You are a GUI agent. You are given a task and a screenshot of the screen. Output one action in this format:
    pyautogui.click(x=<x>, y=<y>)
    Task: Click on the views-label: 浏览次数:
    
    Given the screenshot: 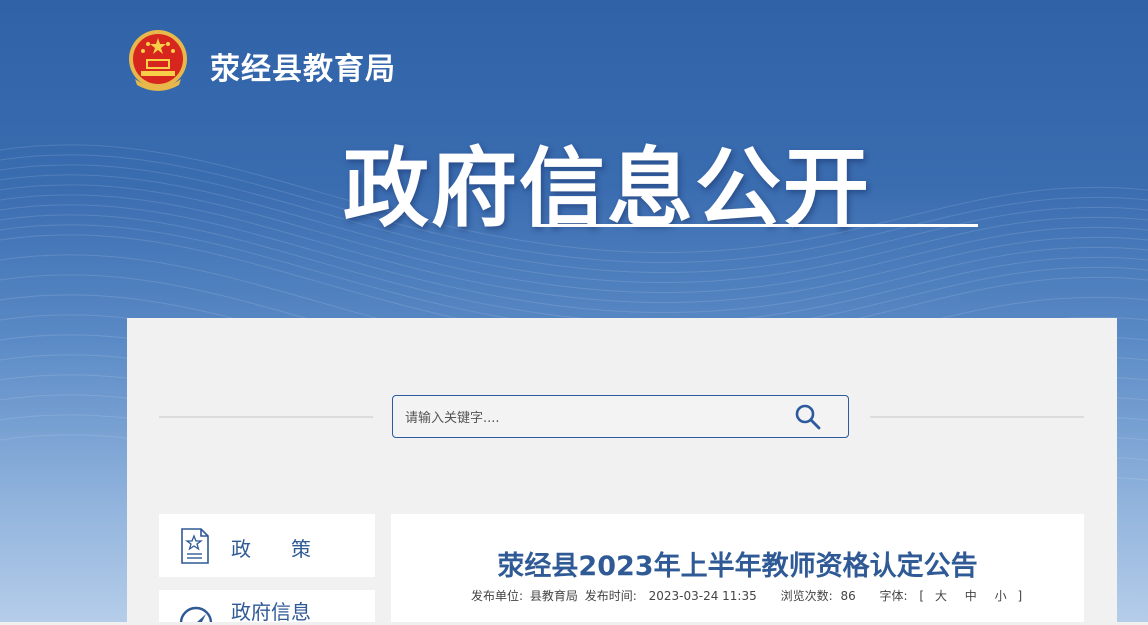 What is the action you would take?
    pyautogui.click(x=806, y=596)
    